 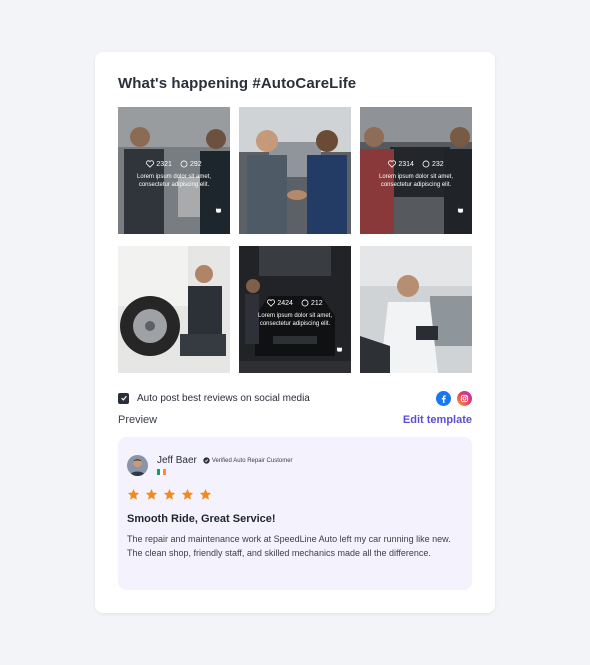 What do you see at coordinates (161, 472) in the screenshot?
I see `ireland-flag-icon` at bounding box center [161, 472].